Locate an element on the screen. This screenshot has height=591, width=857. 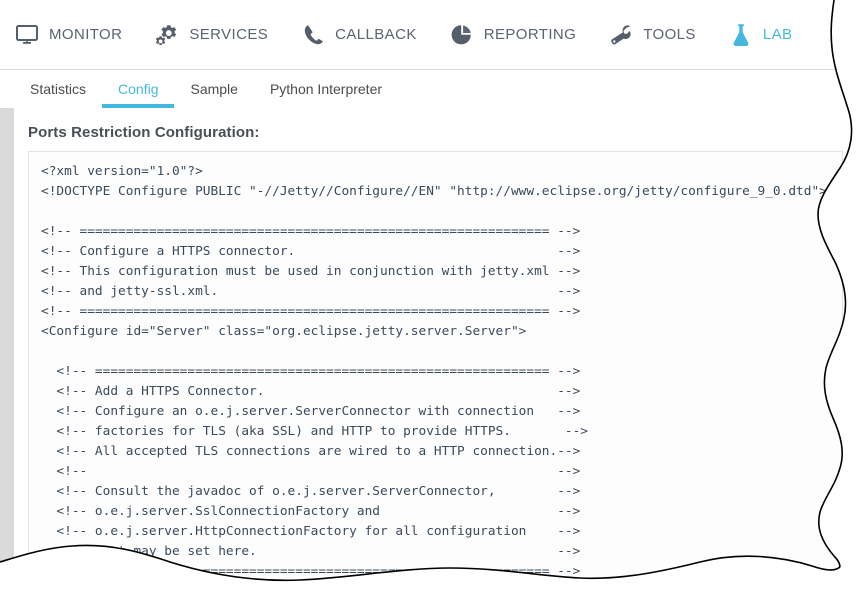
nav-item-callback: CALLBACK is located at coordinates (358, 35).